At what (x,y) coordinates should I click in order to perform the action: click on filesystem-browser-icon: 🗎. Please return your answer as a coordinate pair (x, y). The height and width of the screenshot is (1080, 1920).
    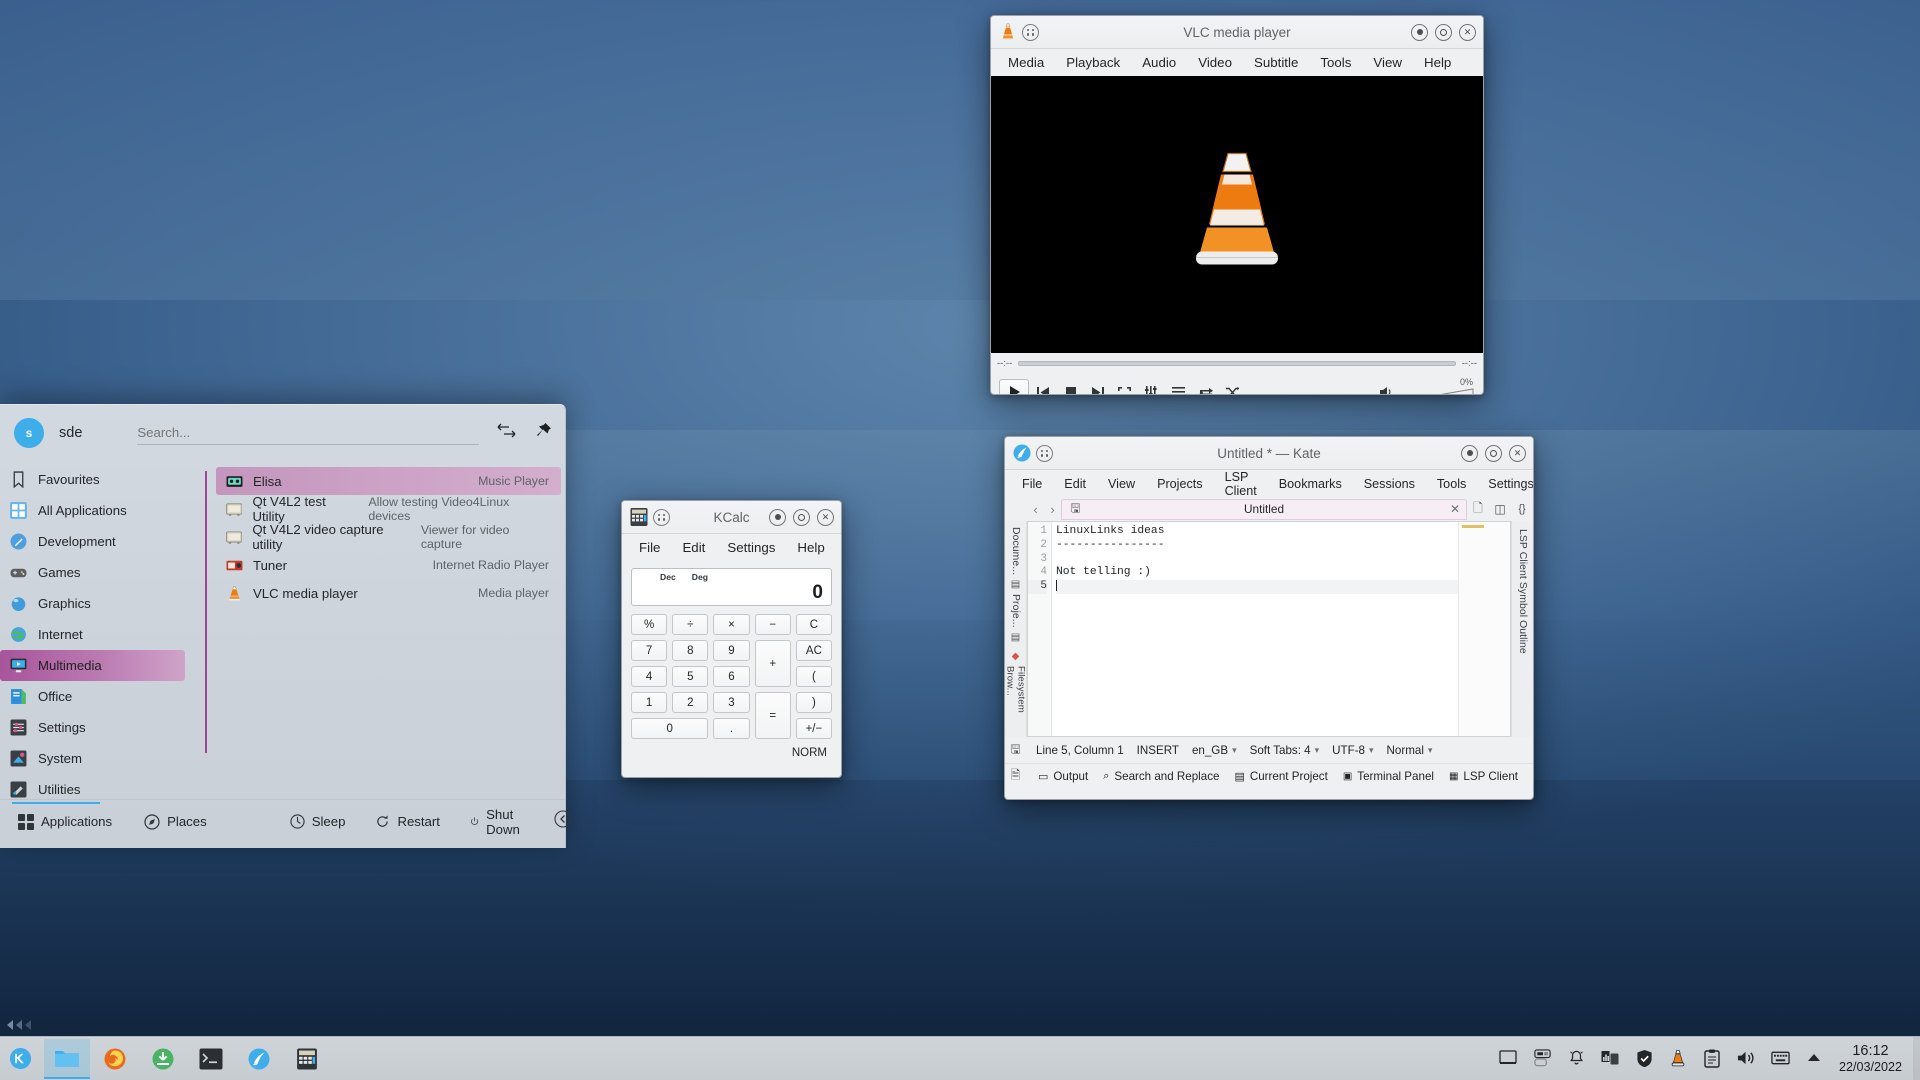
    Looking at the image, I should click on (1015, 776).